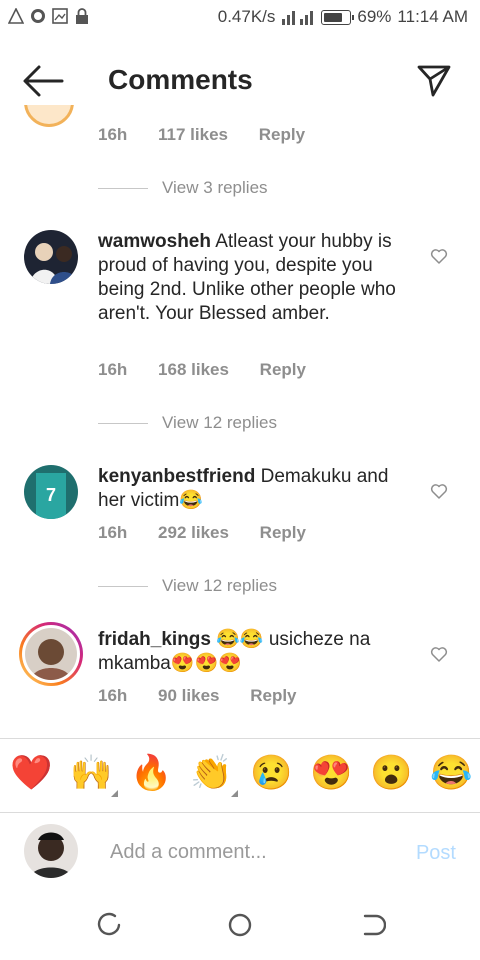  I want to click on warning-icon, so click(16, 16).